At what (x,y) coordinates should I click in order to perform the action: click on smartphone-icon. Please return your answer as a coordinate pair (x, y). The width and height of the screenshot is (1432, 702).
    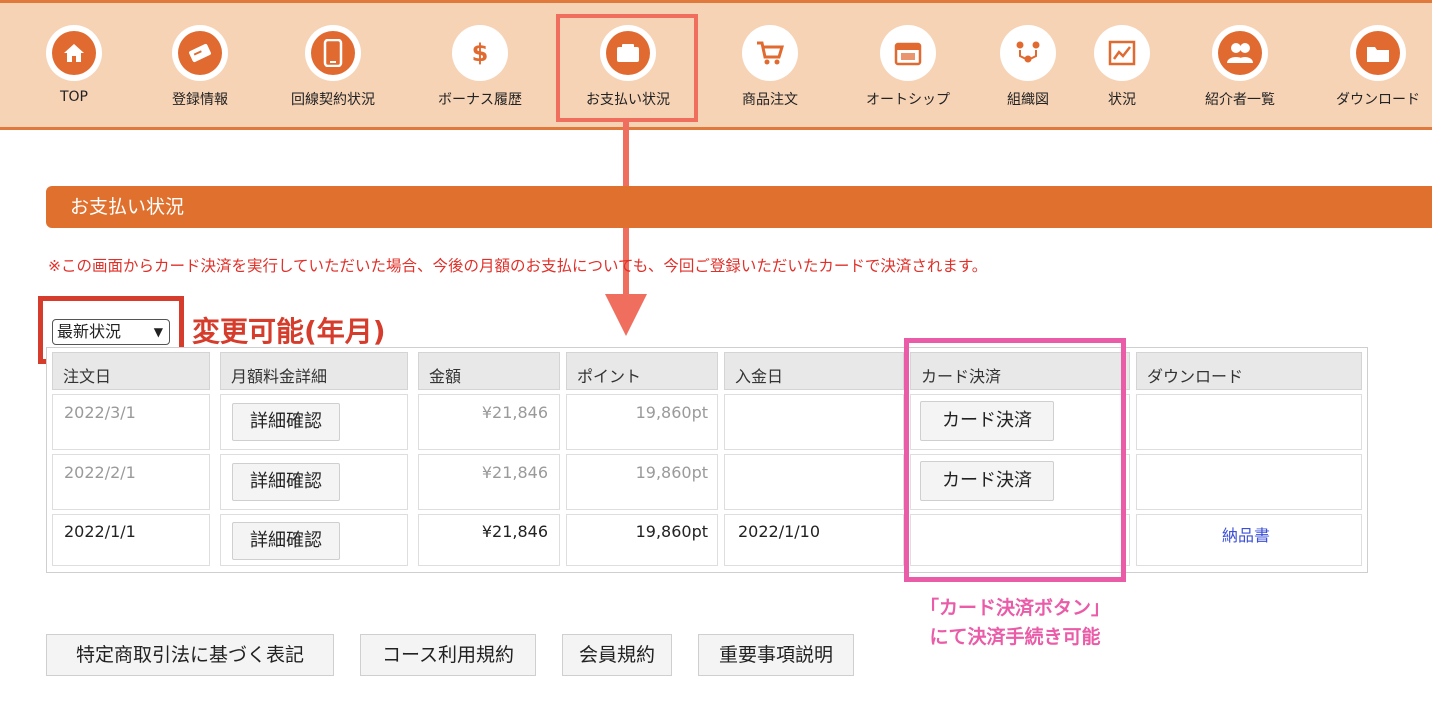
    Looking at the image, I should click on (333, 53).